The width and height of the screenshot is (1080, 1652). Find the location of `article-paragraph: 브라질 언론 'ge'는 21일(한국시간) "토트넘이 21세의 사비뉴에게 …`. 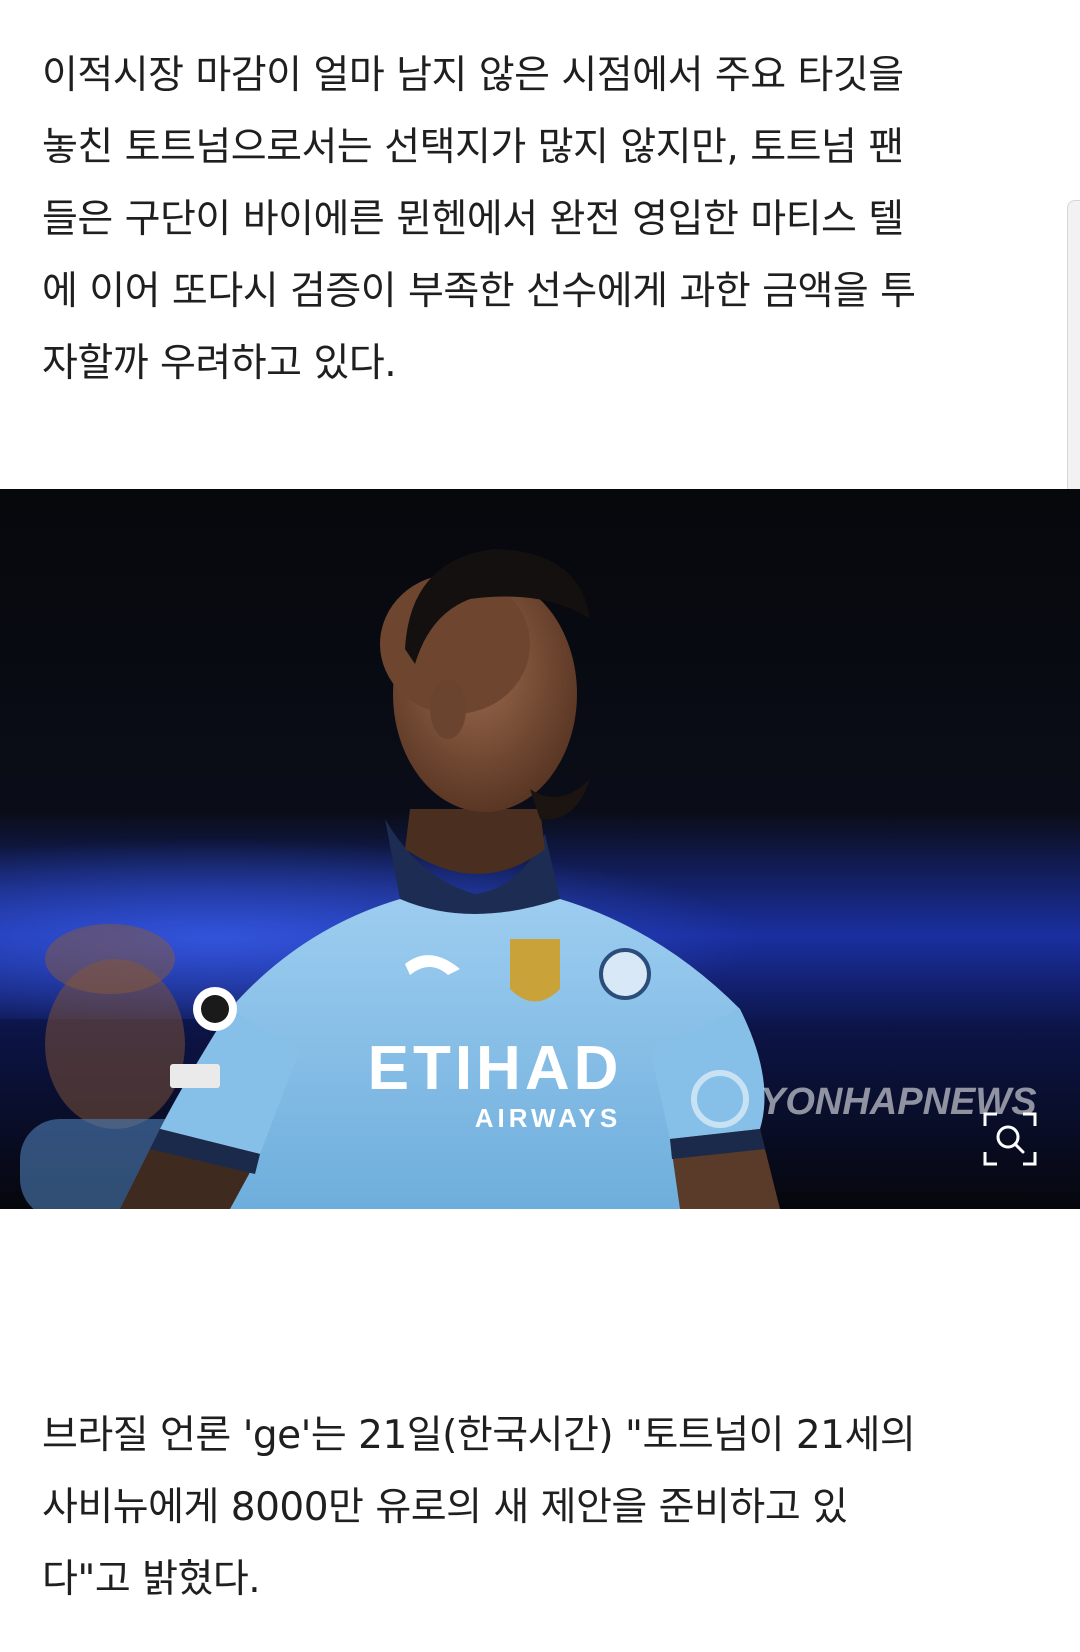

article-paragraph: 브라질 언론 'ge'는 21일(한국시간) "토트넘이 21세의 사비뉴에게 … is located at coordinates (537, 1508).